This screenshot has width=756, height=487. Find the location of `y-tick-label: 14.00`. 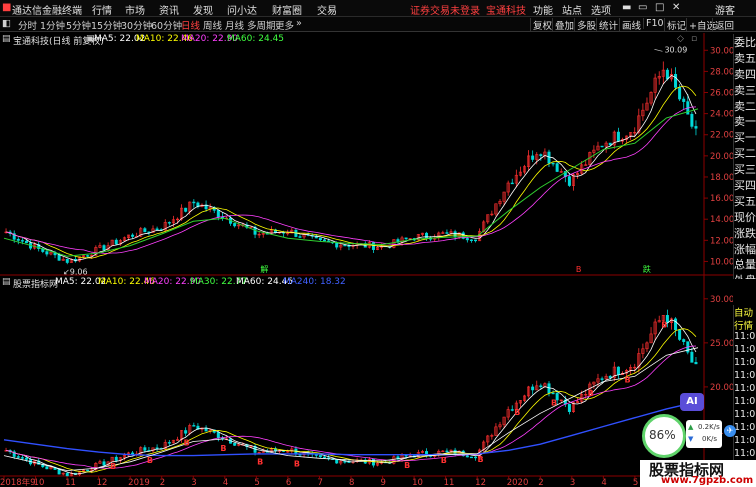

y-tick-label: 14.00 is located at coordinates (721, 220).